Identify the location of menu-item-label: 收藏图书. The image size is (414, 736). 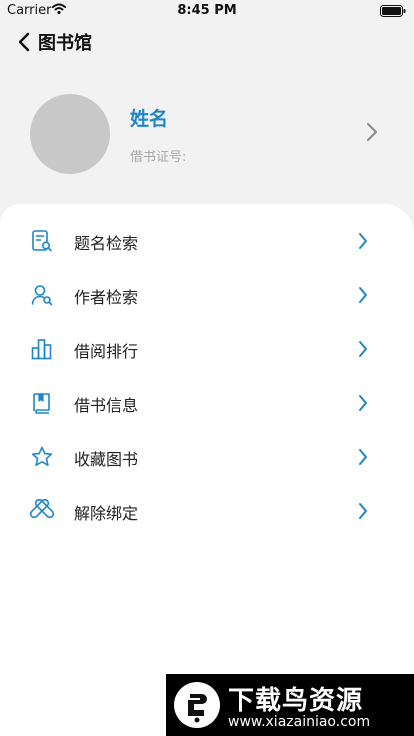
(106, 459).